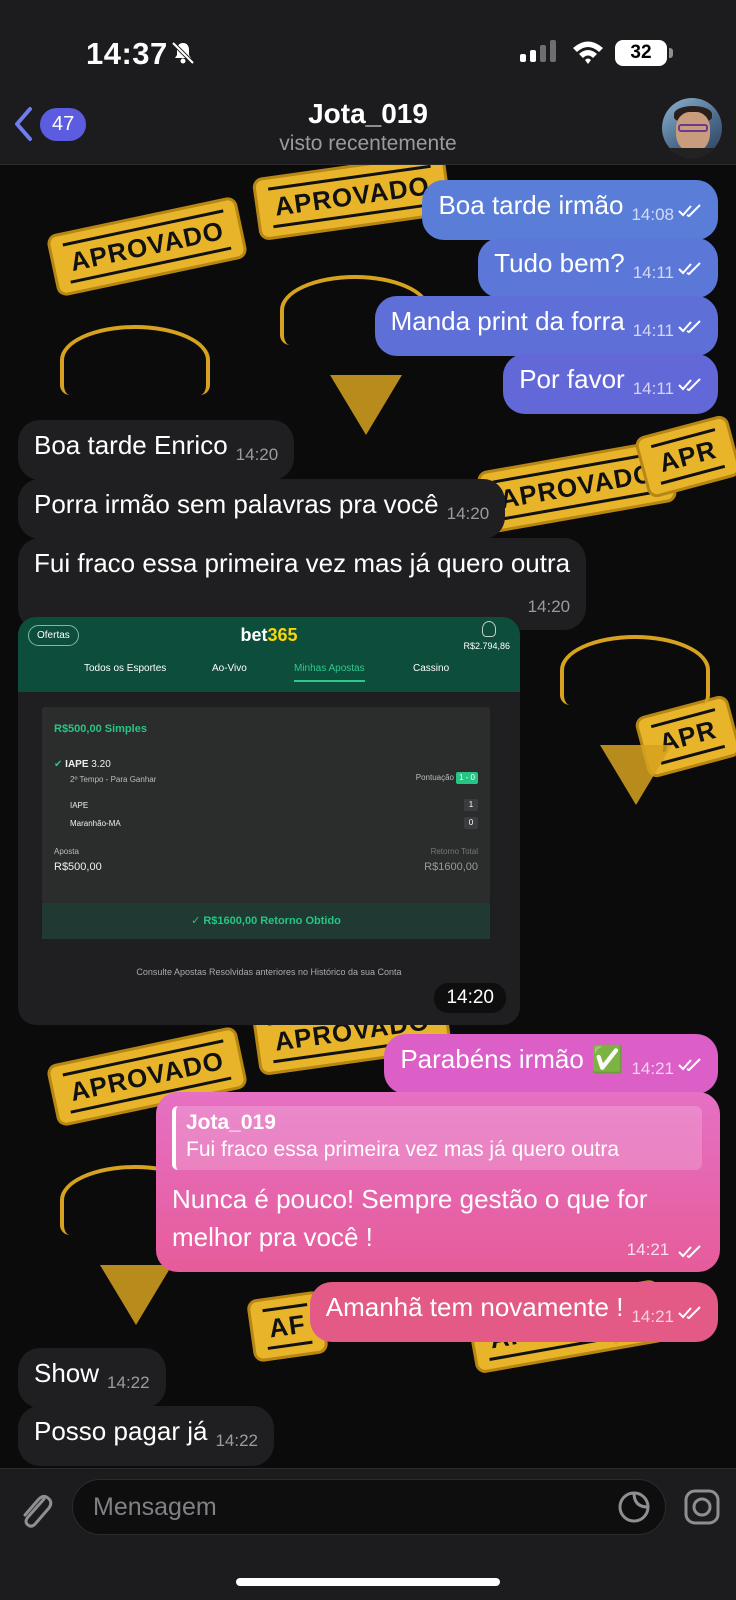 This screenshot has height=1600, width=736. I want to click on message-text: Porra irmão sem palavras pra você, so click(236, 504).